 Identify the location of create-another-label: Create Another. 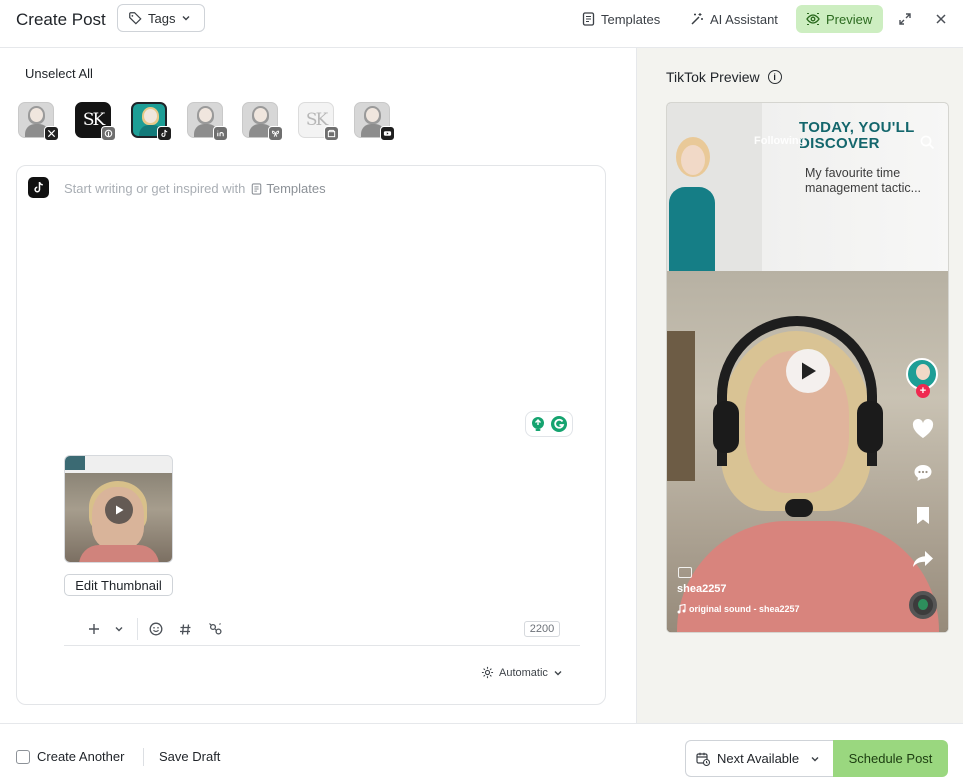
(80, 756).